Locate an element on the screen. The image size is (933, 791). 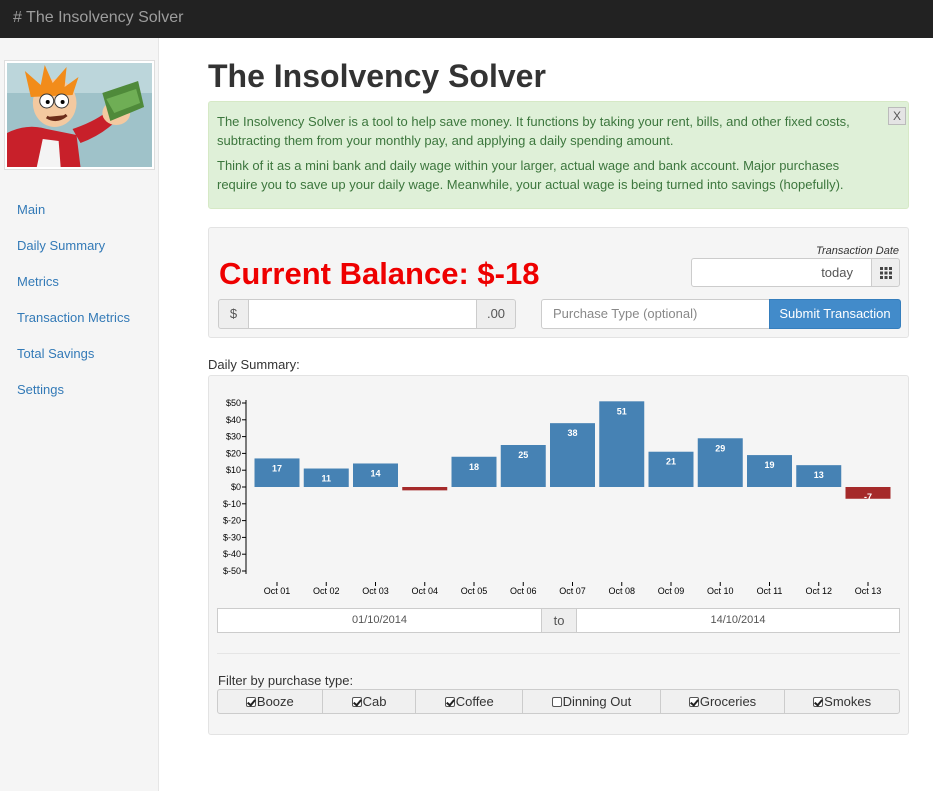
x-tick-label: Oct 13 is located at coordinates (868, 591).